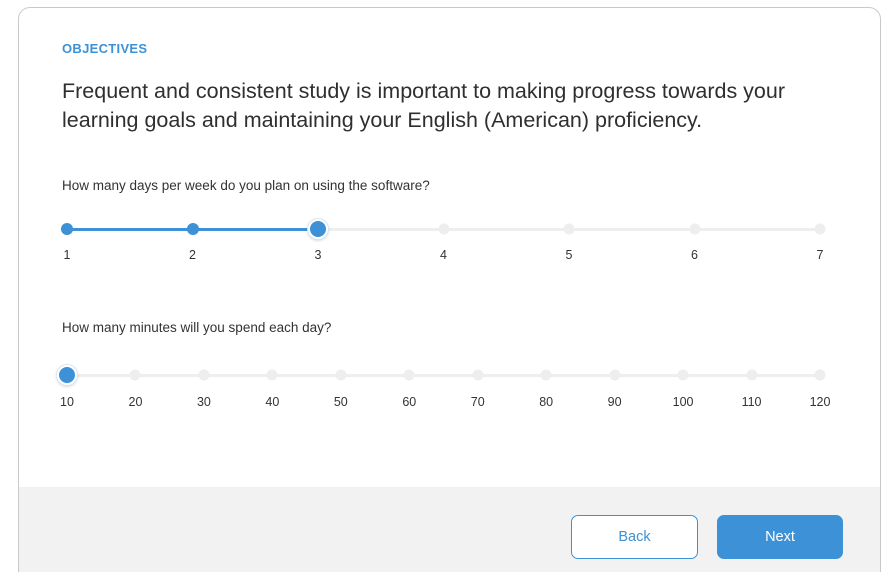 Image resolution: width=883 pixels, height=572 pixels. What do you see at coordinates (820, 402) in the screenshot?
I see `minutes-tick-label: 120` at bounding box center [820, 402].